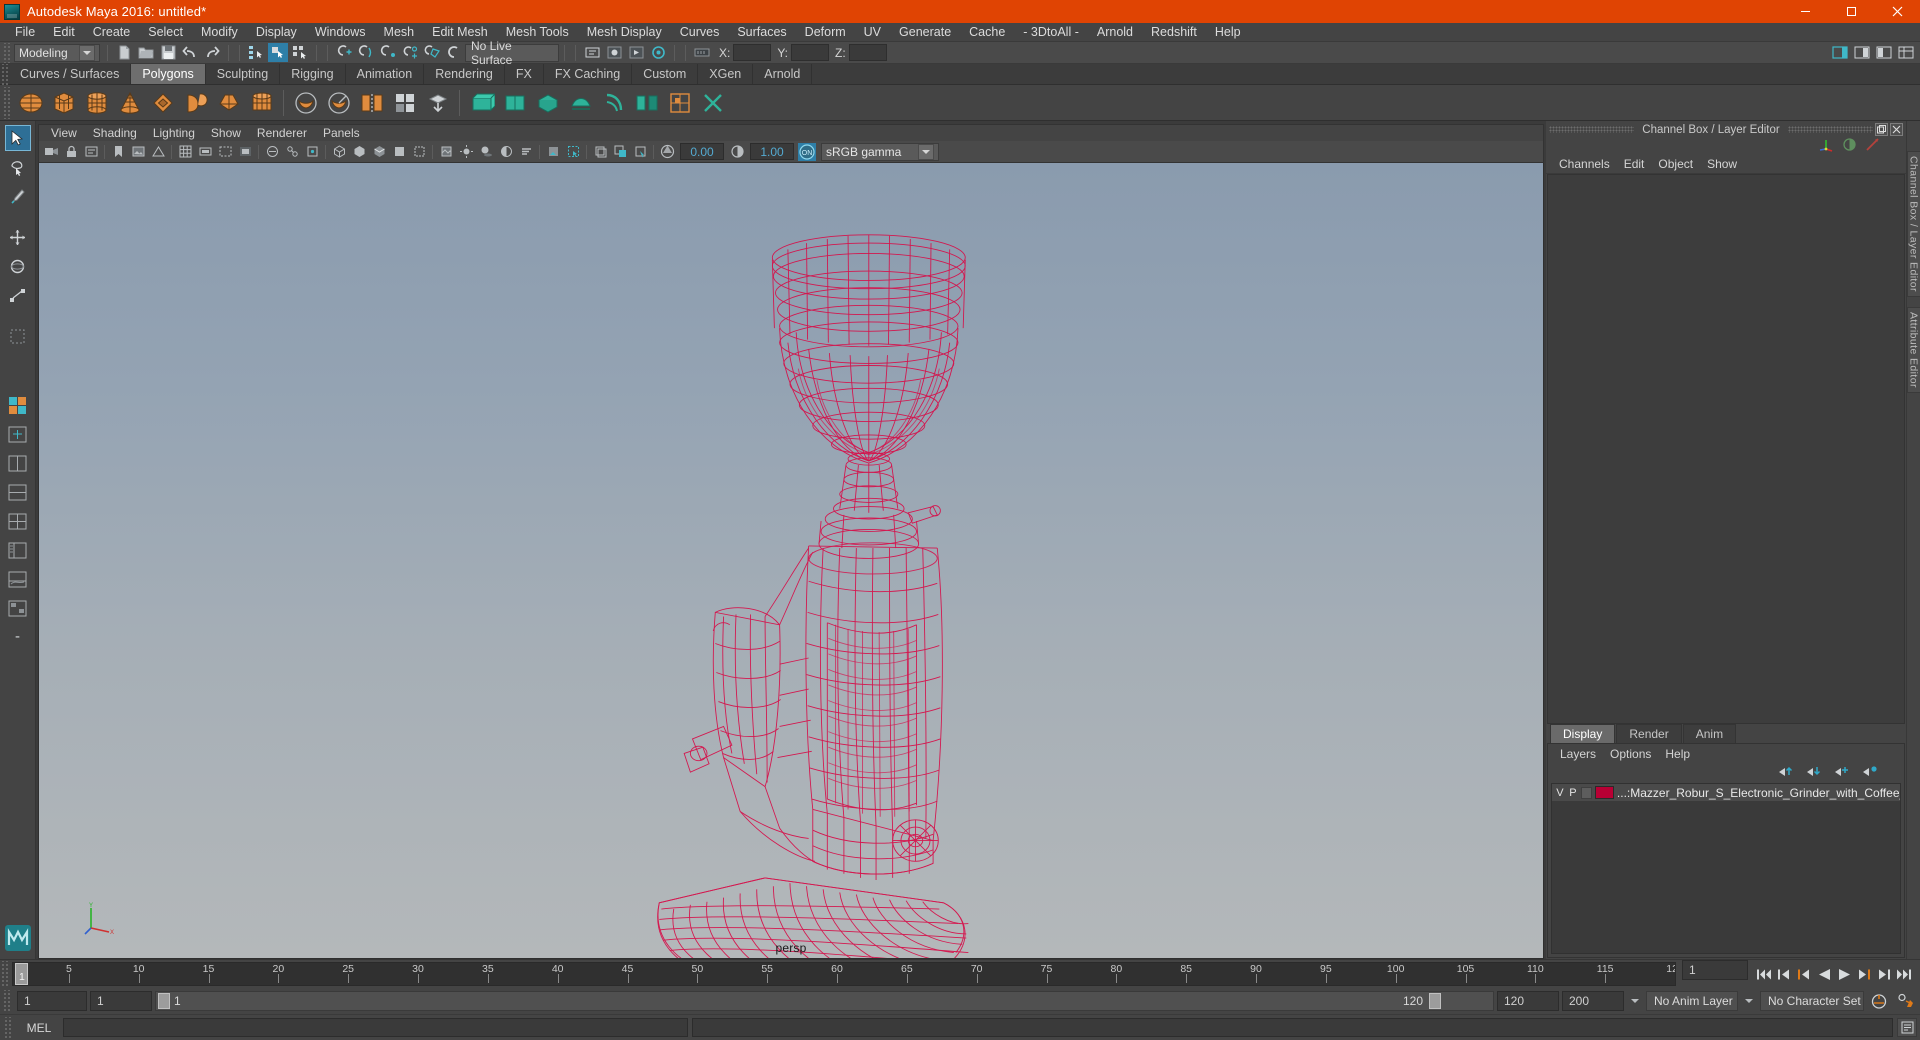 The width and height of the screenshot is (1920, 1040). What do you see at coordinates (481, 102) in the screenshot?
I see `bevel-icon` at bounding box center [481, 102].